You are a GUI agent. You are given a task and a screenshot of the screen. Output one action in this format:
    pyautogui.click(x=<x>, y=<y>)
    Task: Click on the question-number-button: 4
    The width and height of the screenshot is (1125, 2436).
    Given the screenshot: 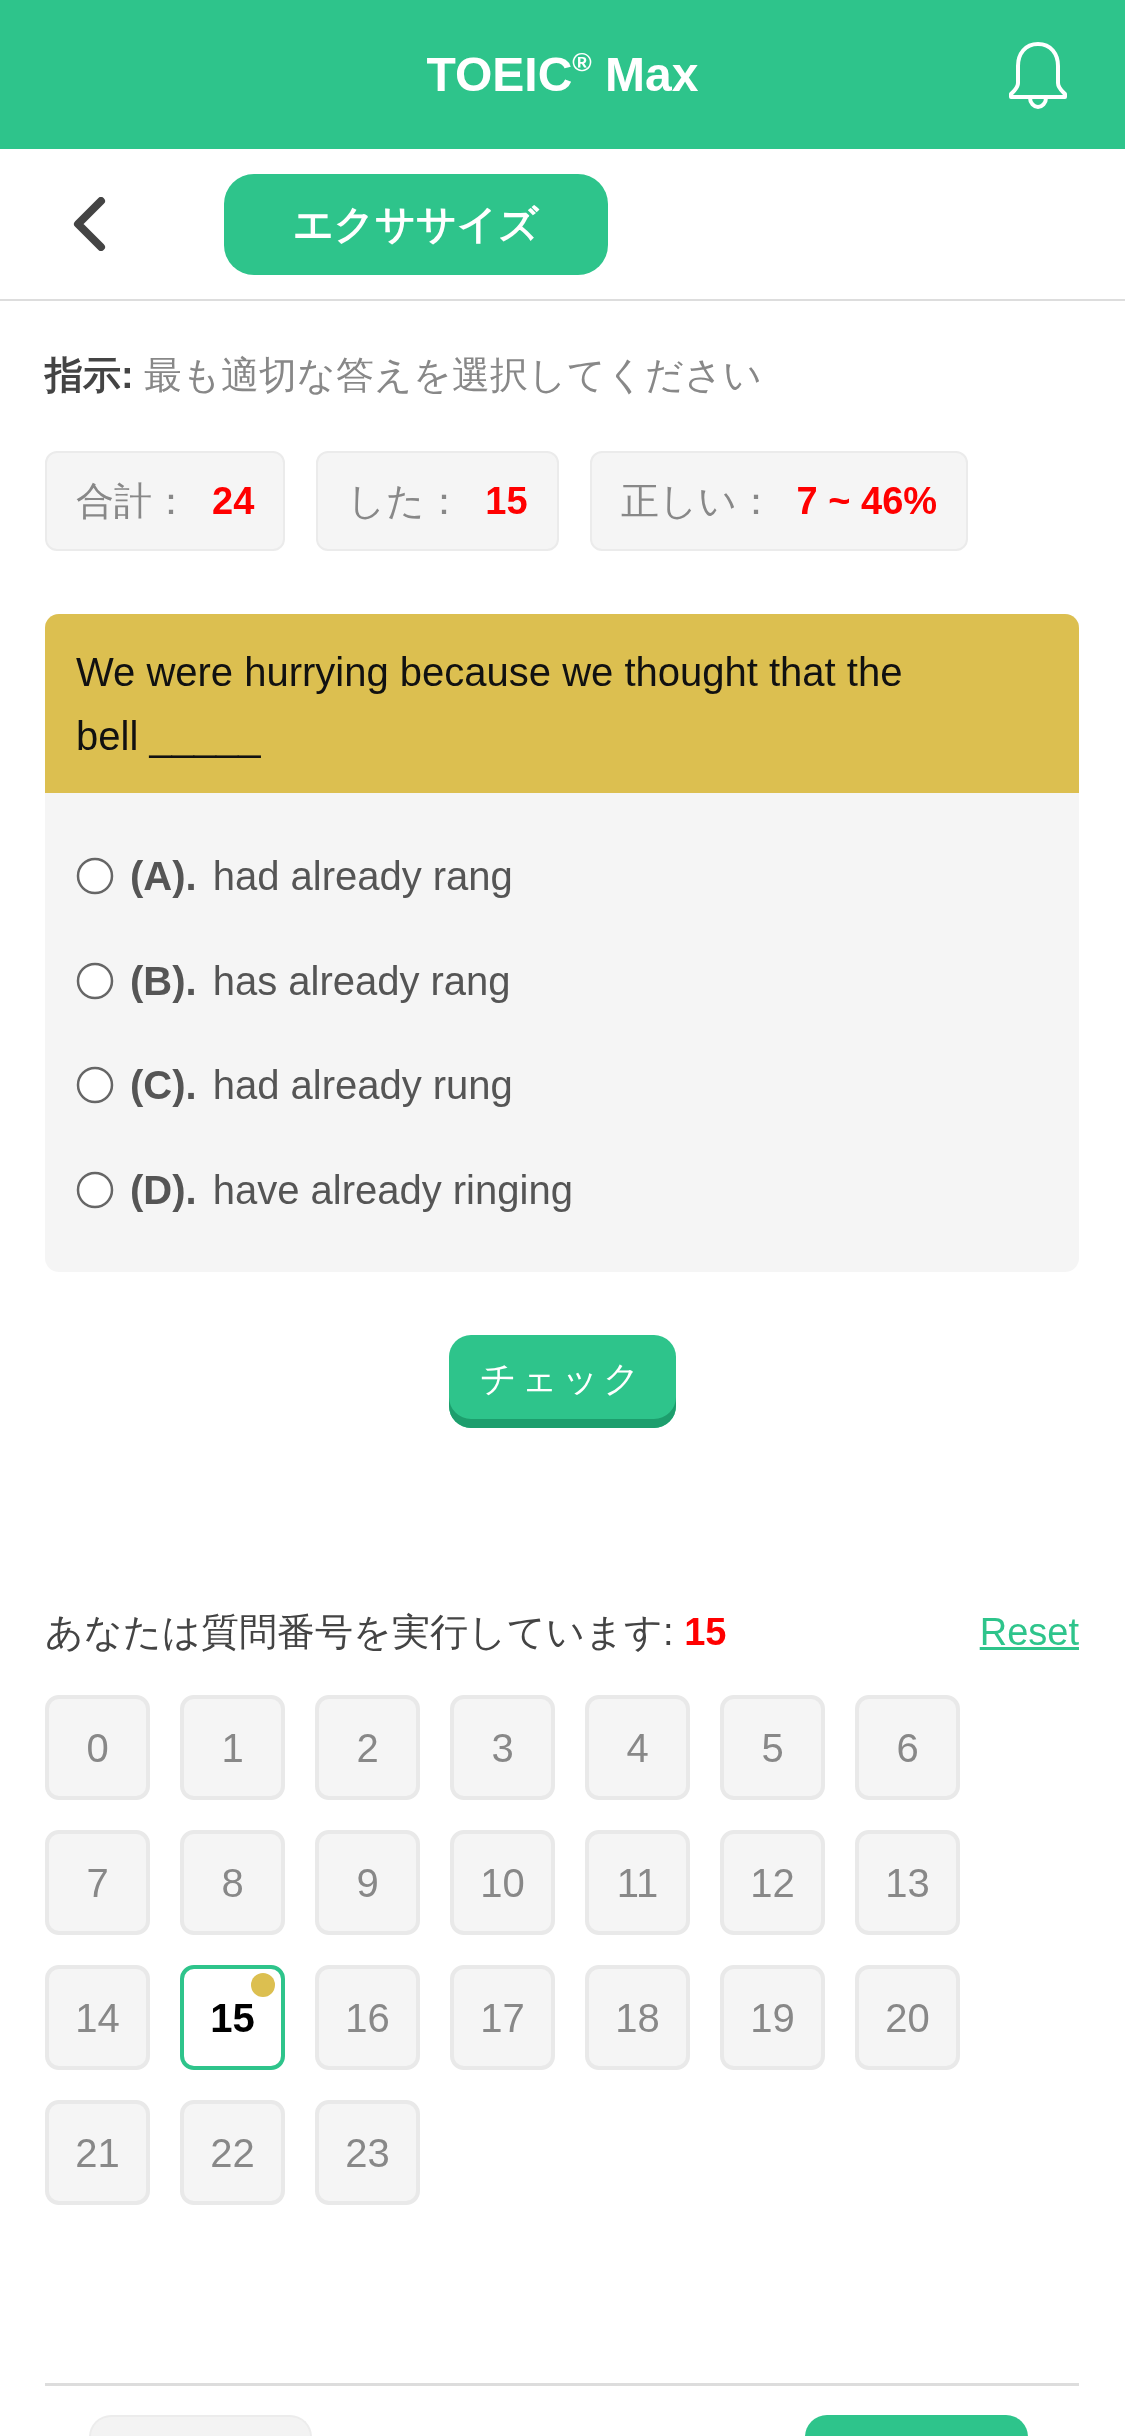 What is the action you would take?
    pyautogui.click(x=637, y=1747)
    